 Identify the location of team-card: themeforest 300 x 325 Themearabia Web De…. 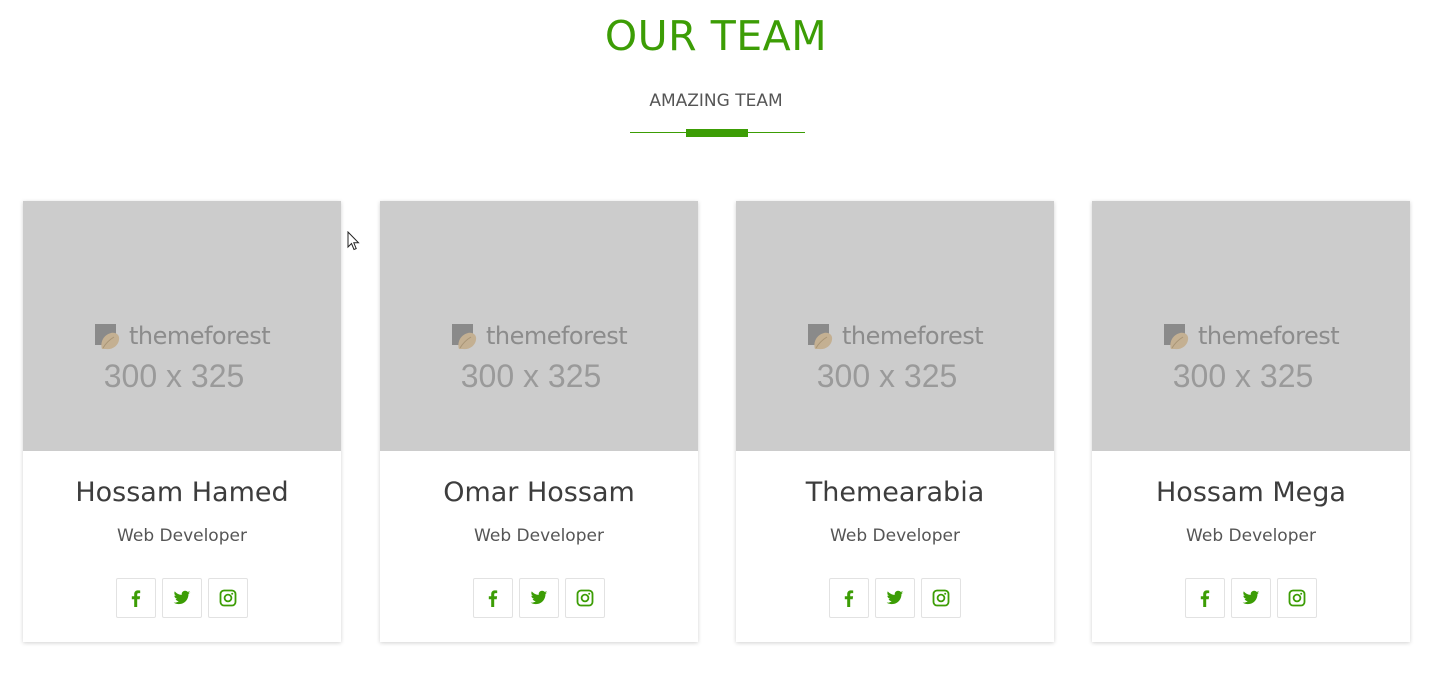
(895, 421).